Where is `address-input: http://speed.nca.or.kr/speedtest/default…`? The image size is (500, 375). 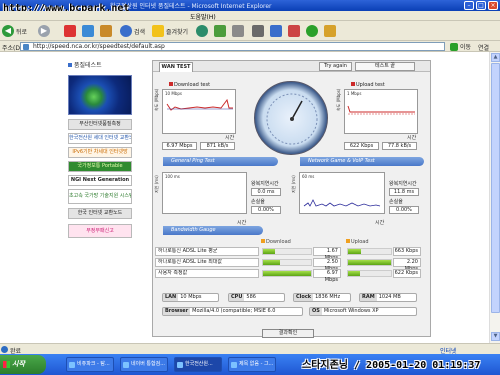
address-input: http://speed.nca.or.kr/speedtest/default… is located at coordinates (232, 46).